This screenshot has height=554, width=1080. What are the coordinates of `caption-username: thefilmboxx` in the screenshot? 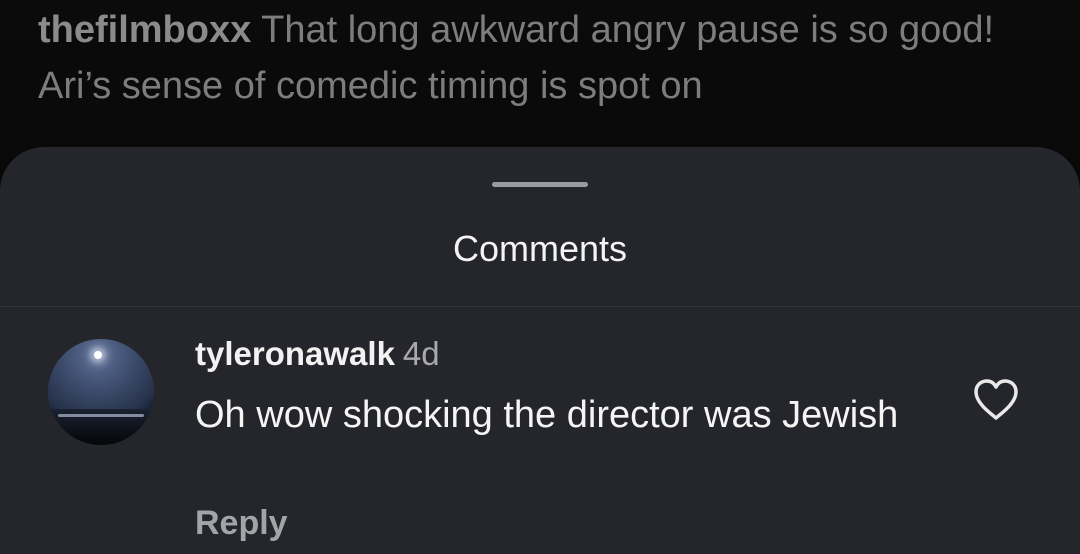 It's located at (144, 30).